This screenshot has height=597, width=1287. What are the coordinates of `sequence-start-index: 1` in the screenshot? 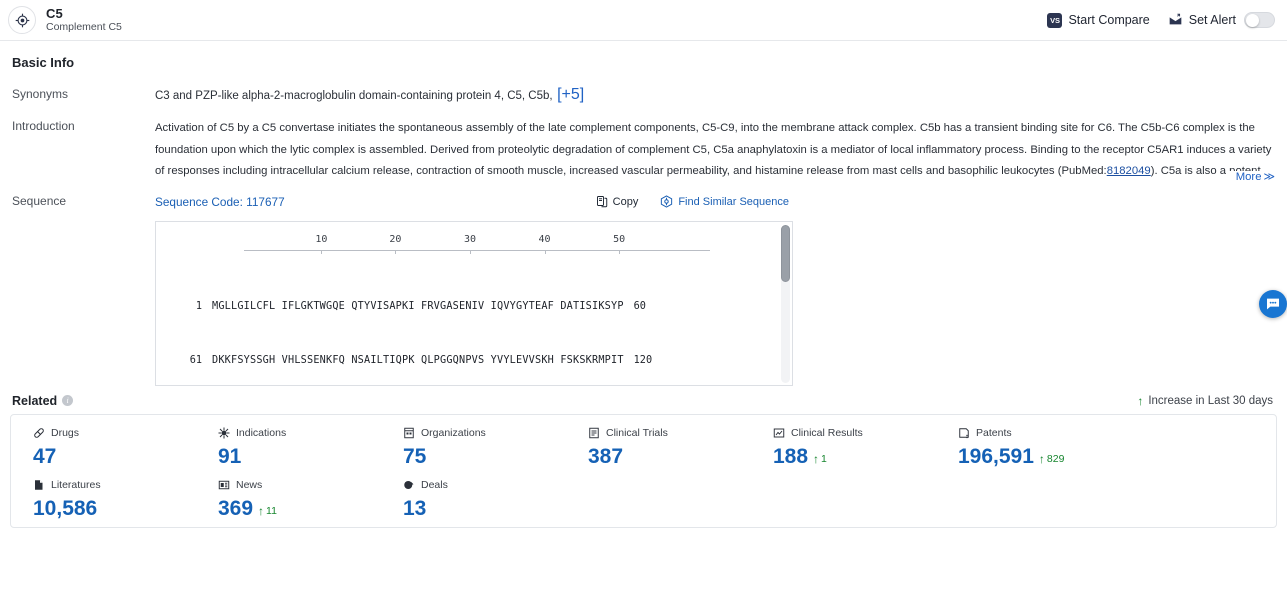 It's located at (198, 306).